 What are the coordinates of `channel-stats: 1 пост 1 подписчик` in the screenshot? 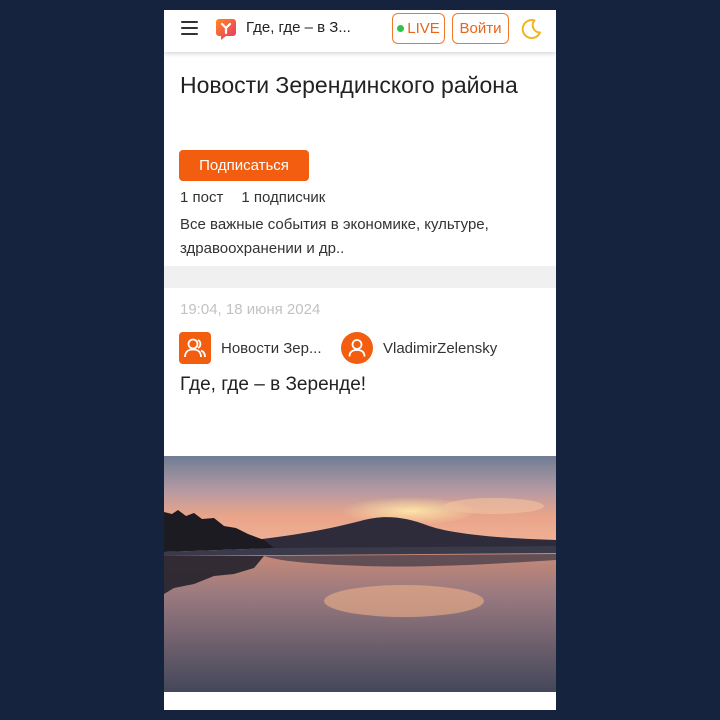 It's located at (252, 197).